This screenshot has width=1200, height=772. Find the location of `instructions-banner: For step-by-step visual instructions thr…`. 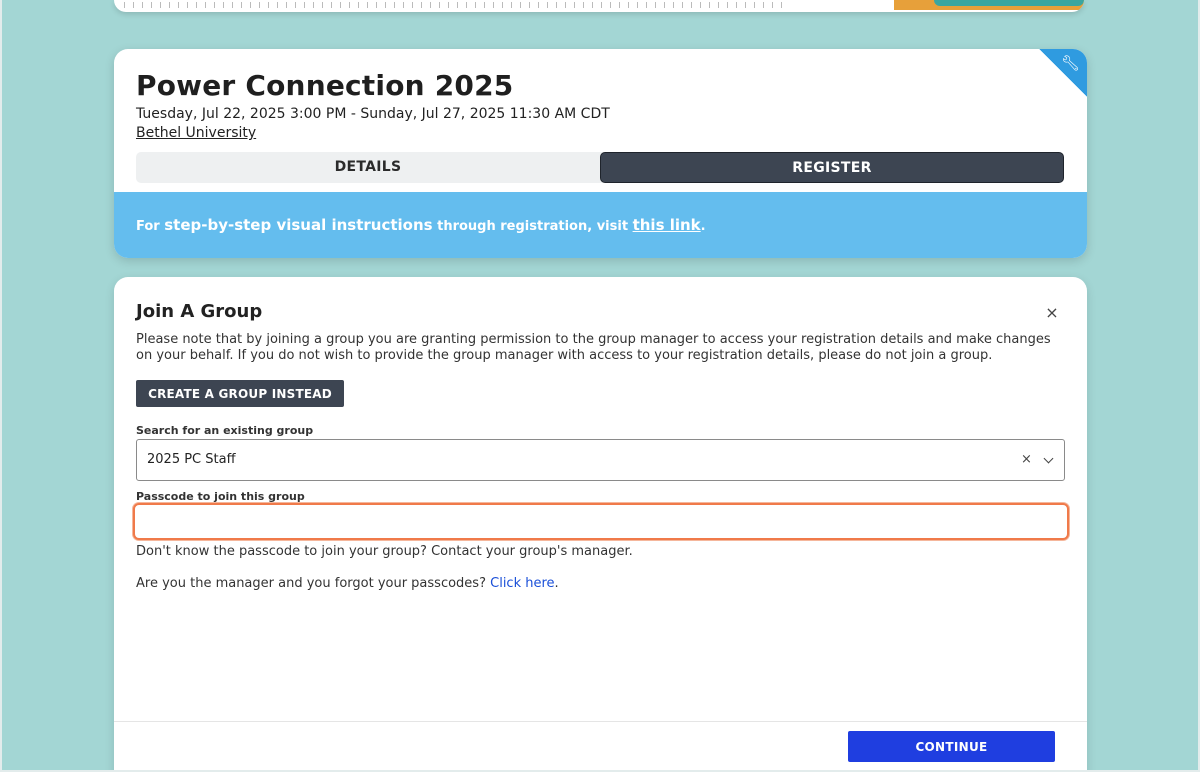

instructions-banner: For step-by-step visual instructions thr… is located at coordinates (600, 225).